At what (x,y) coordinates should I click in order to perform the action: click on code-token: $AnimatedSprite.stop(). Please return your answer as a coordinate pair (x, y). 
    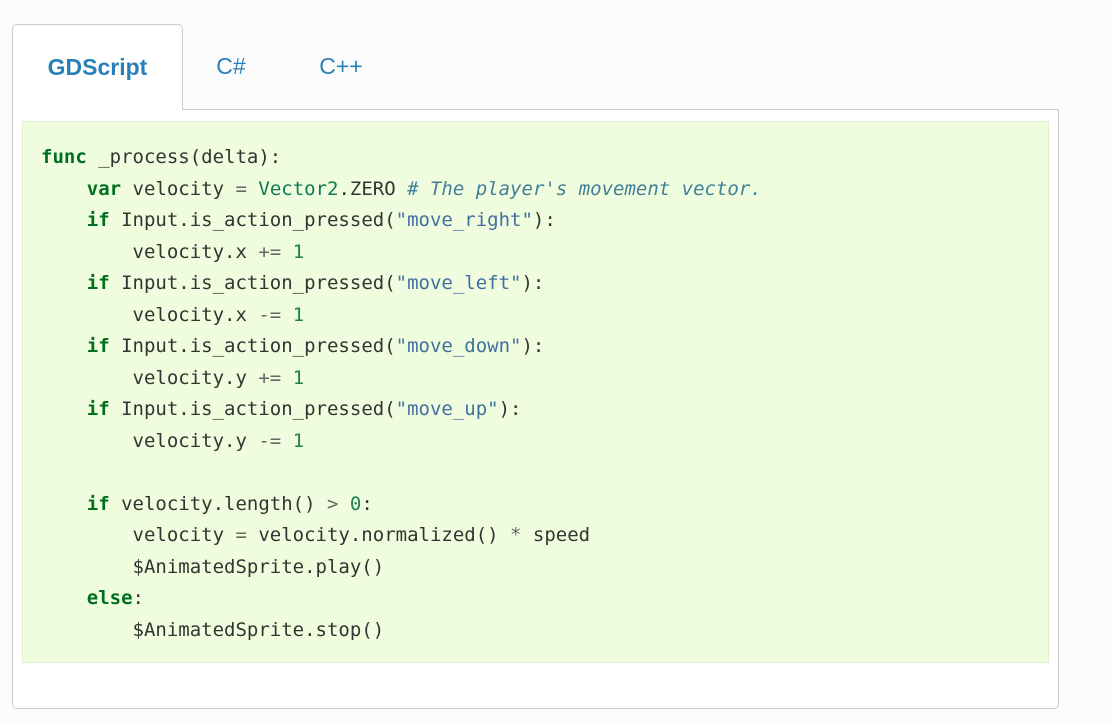
    Looking at the image, I should click on (213, 629).